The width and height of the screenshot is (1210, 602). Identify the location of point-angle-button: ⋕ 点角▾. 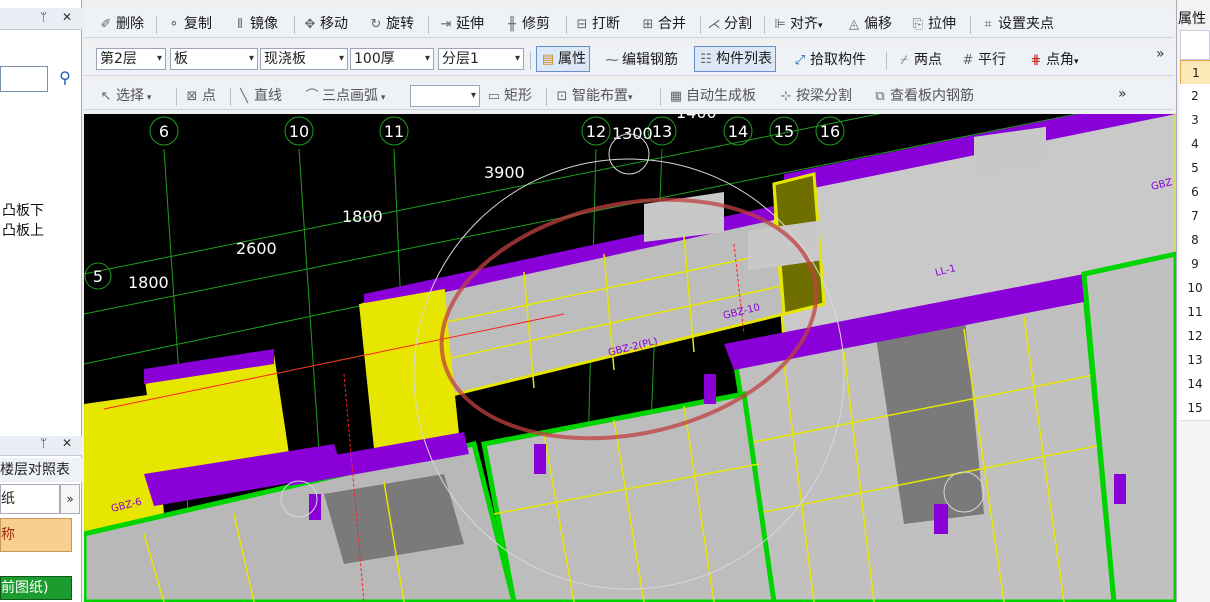
(1053, 60).